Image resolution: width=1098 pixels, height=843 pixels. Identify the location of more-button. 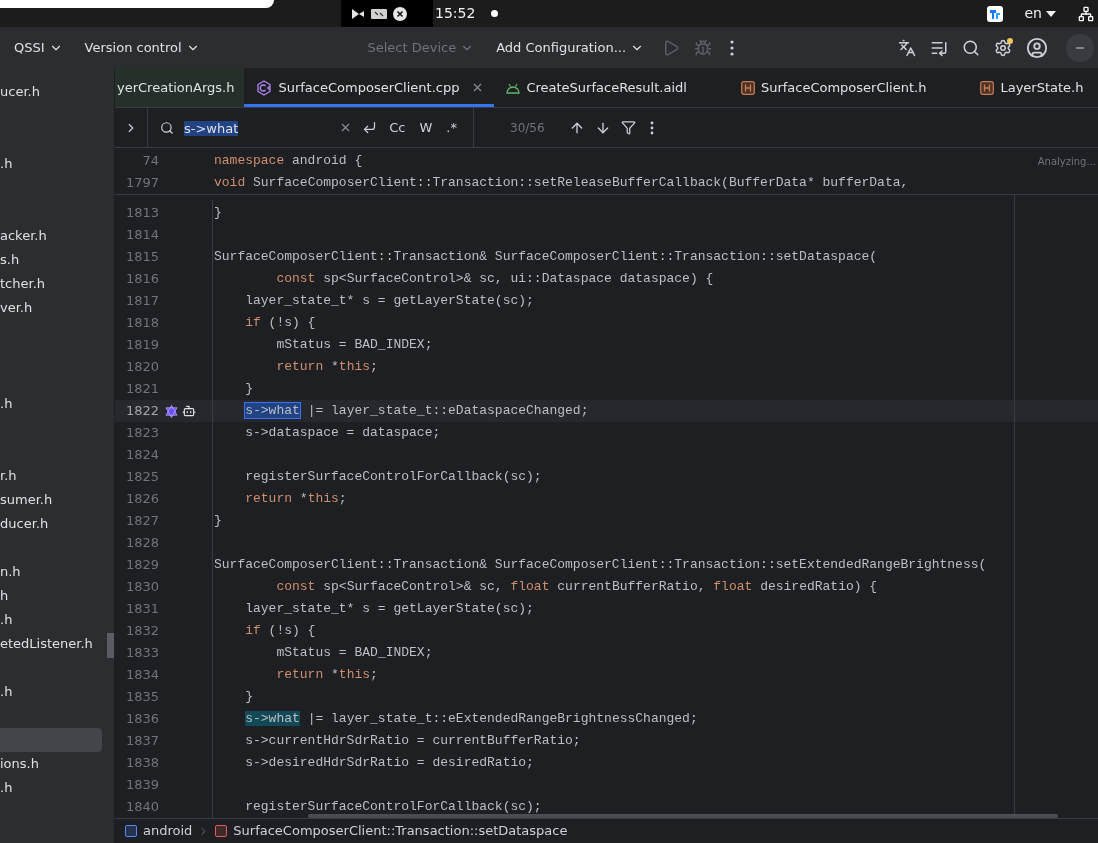
(651, 127).